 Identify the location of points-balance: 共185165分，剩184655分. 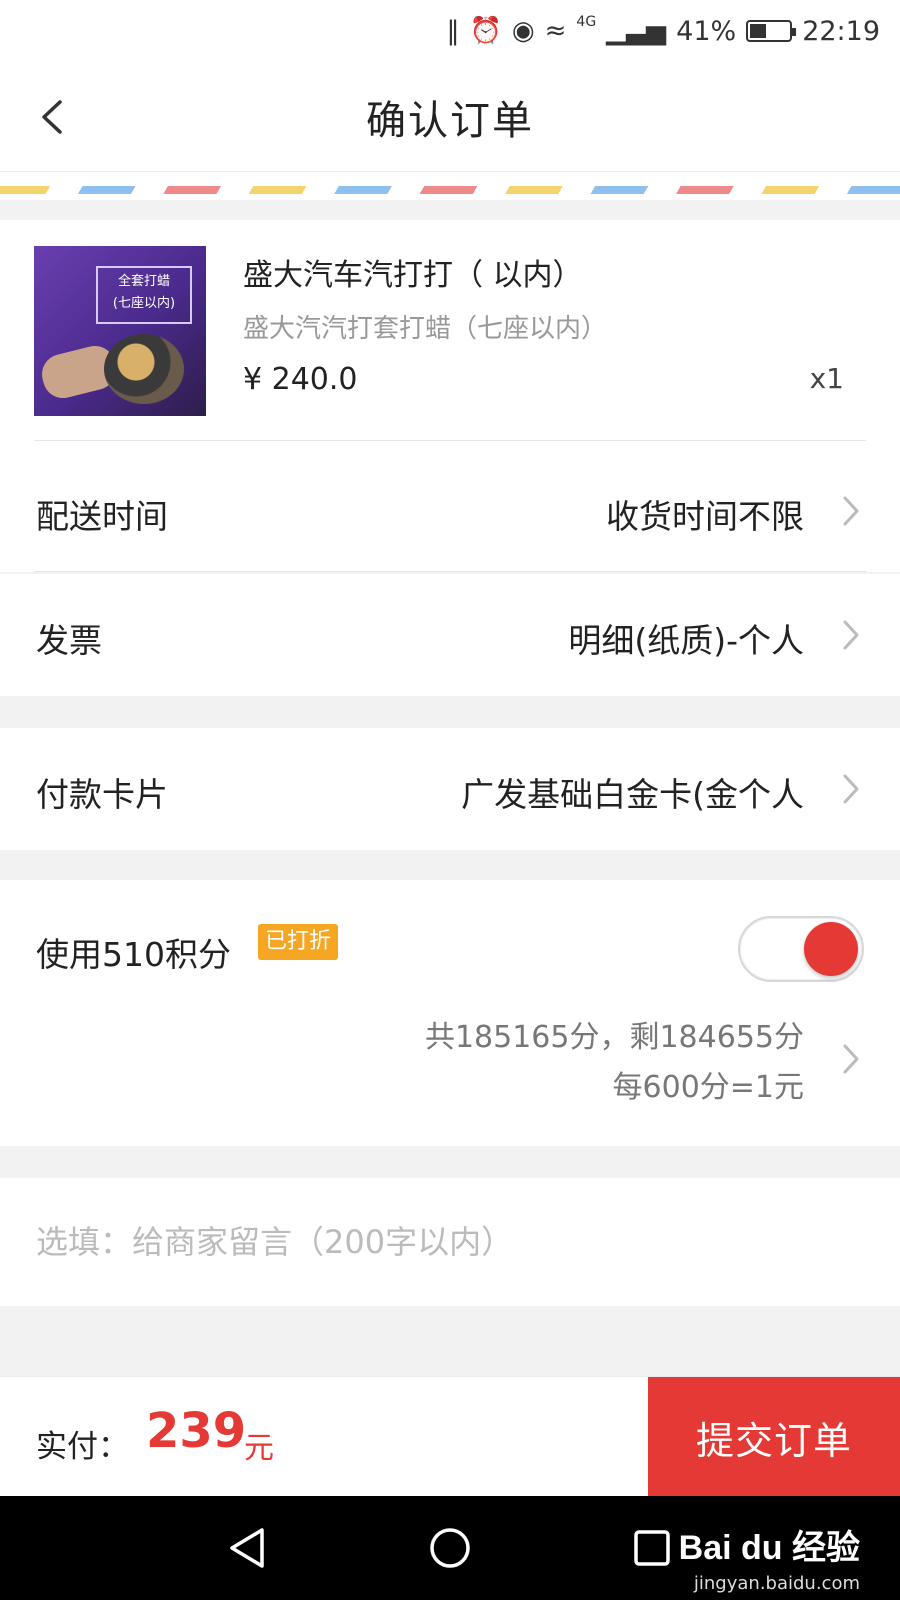
(614, 1034).